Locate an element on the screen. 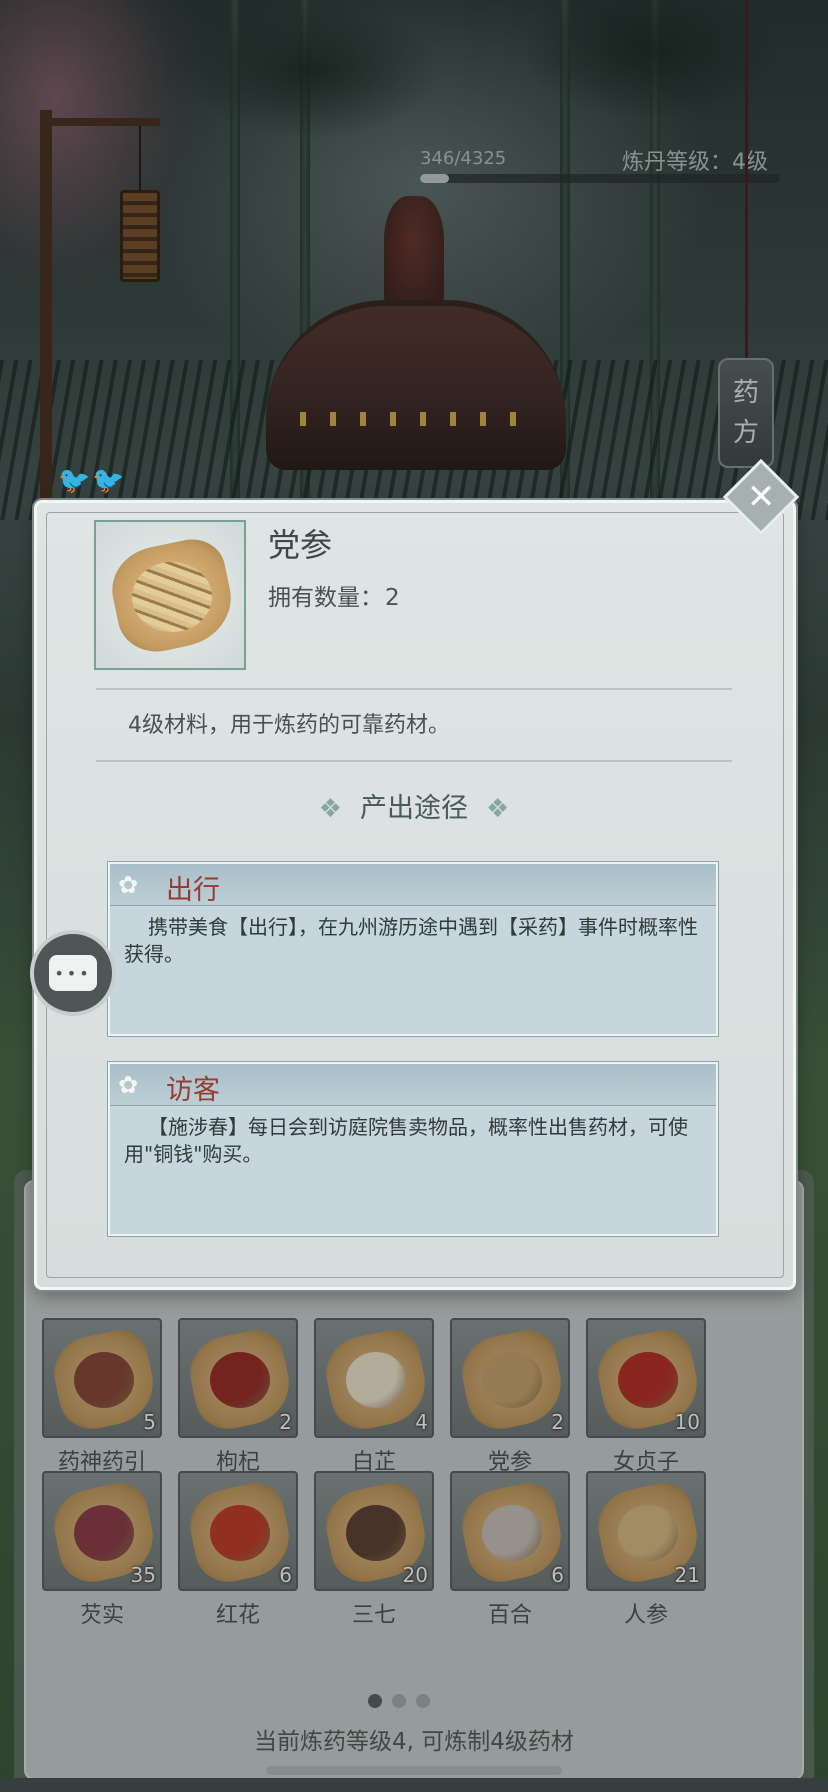 The width and height of the screenshot is (828, 1792). chat-bubble-icon: ••• is located at coordinates (73, 973).